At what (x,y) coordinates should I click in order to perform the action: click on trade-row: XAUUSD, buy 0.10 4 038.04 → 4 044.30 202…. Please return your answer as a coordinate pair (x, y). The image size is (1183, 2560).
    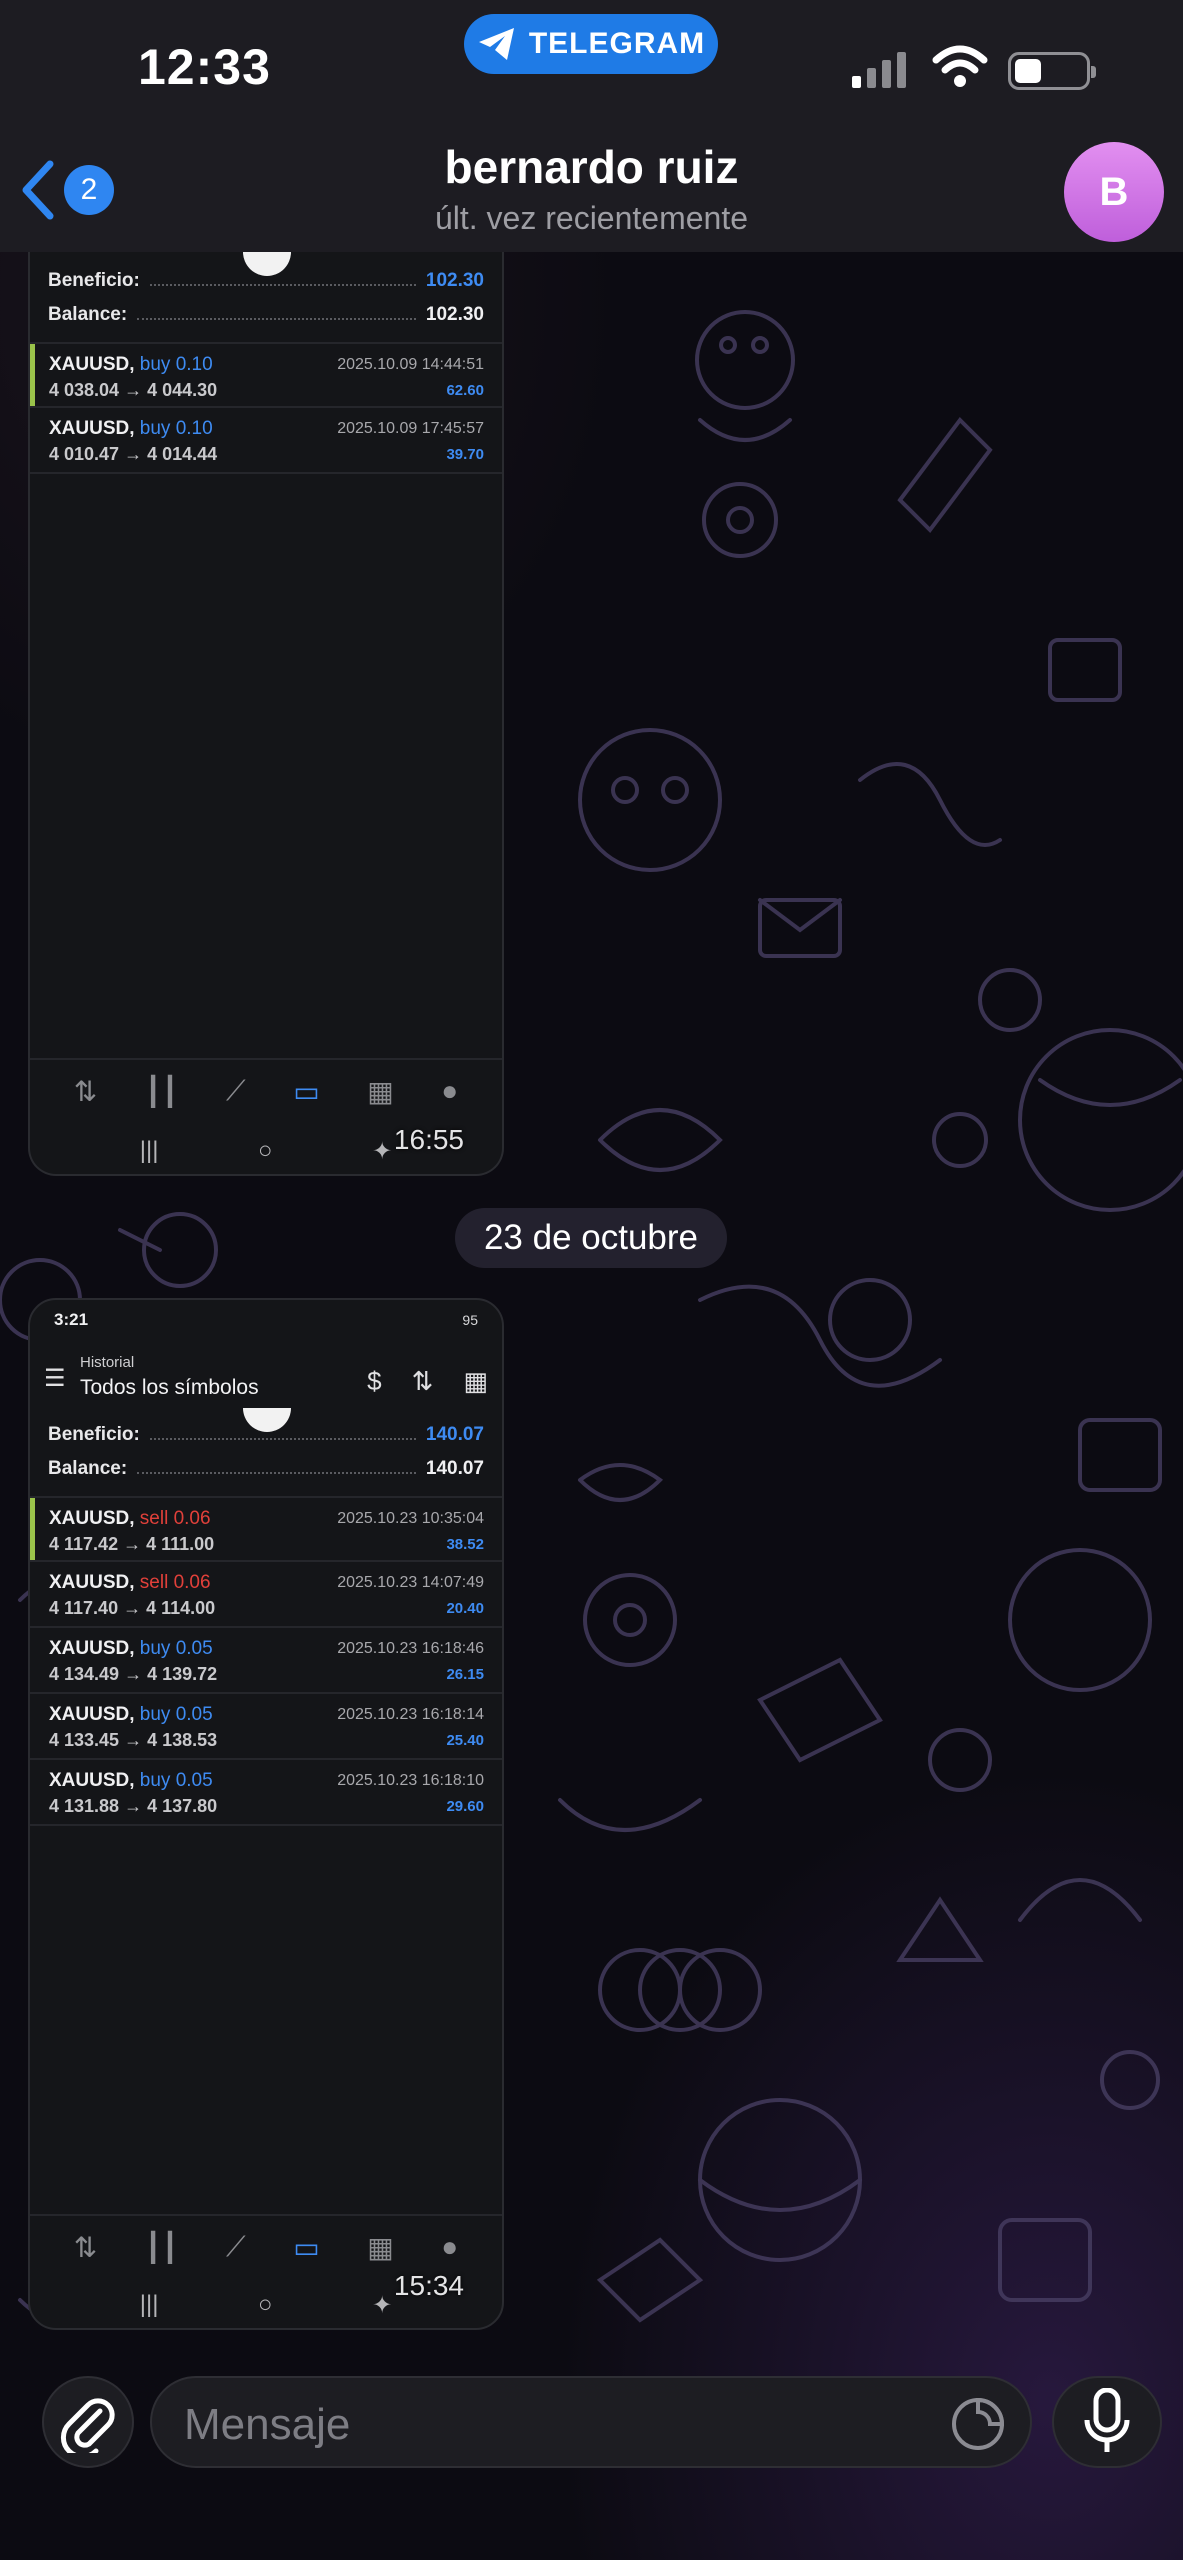
    Looking at the image, I should click on (266, 375).